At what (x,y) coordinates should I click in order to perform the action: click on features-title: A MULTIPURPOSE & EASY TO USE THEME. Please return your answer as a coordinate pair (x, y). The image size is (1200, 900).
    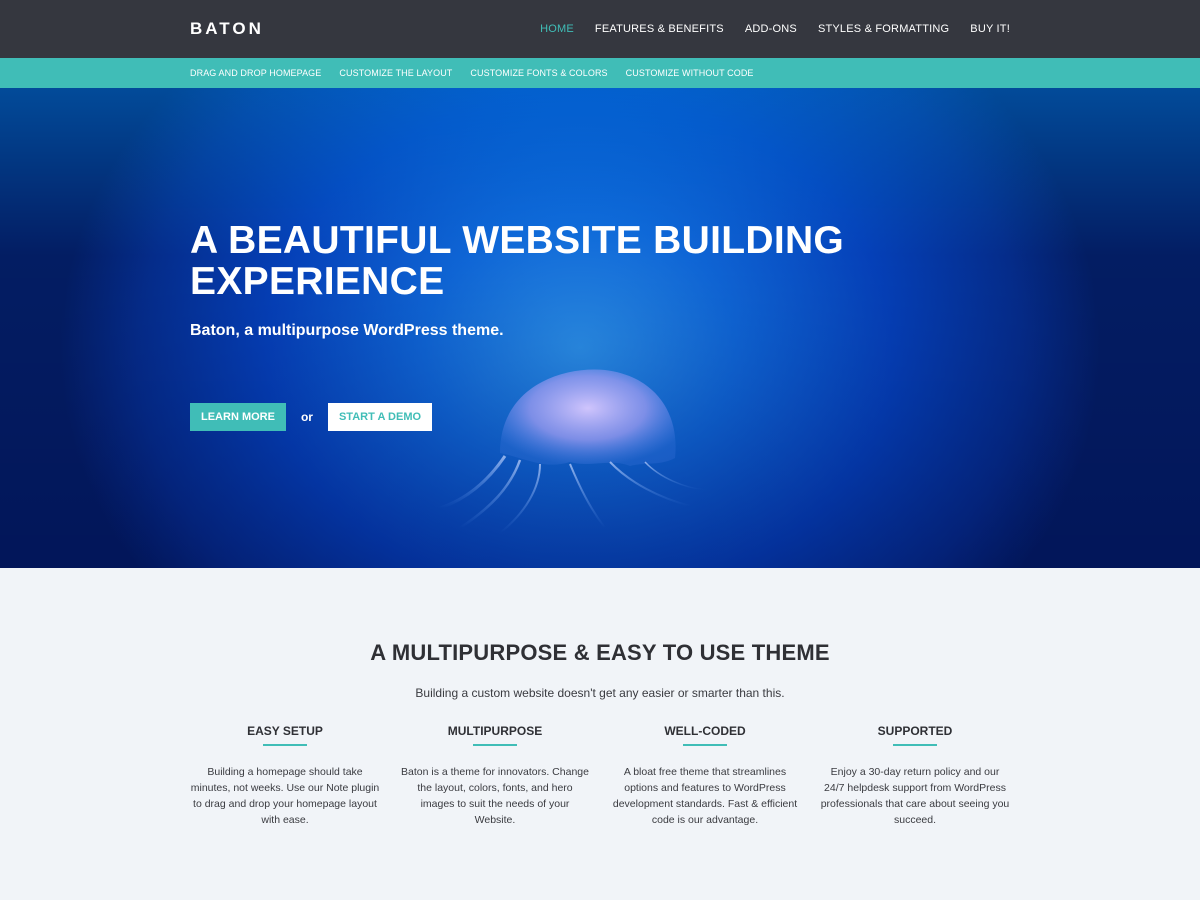
    Looking at the image, I should click on (600, 652).